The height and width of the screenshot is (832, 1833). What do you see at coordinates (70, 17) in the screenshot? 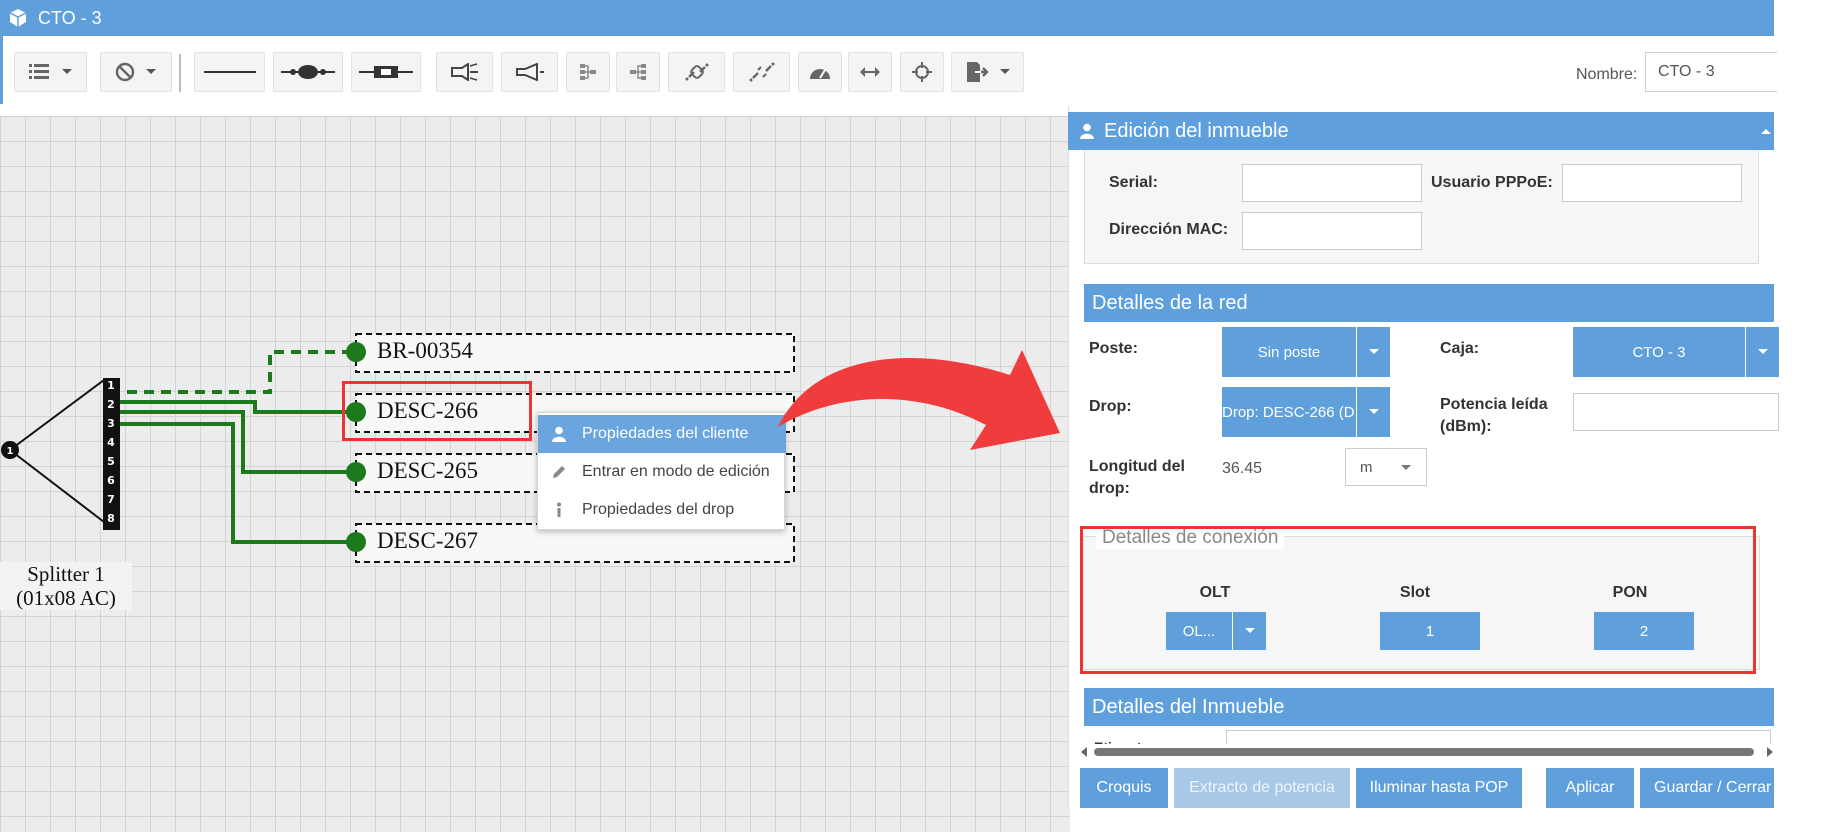
I see `window-title: CTO - 3` at bounding box center [70, 17].